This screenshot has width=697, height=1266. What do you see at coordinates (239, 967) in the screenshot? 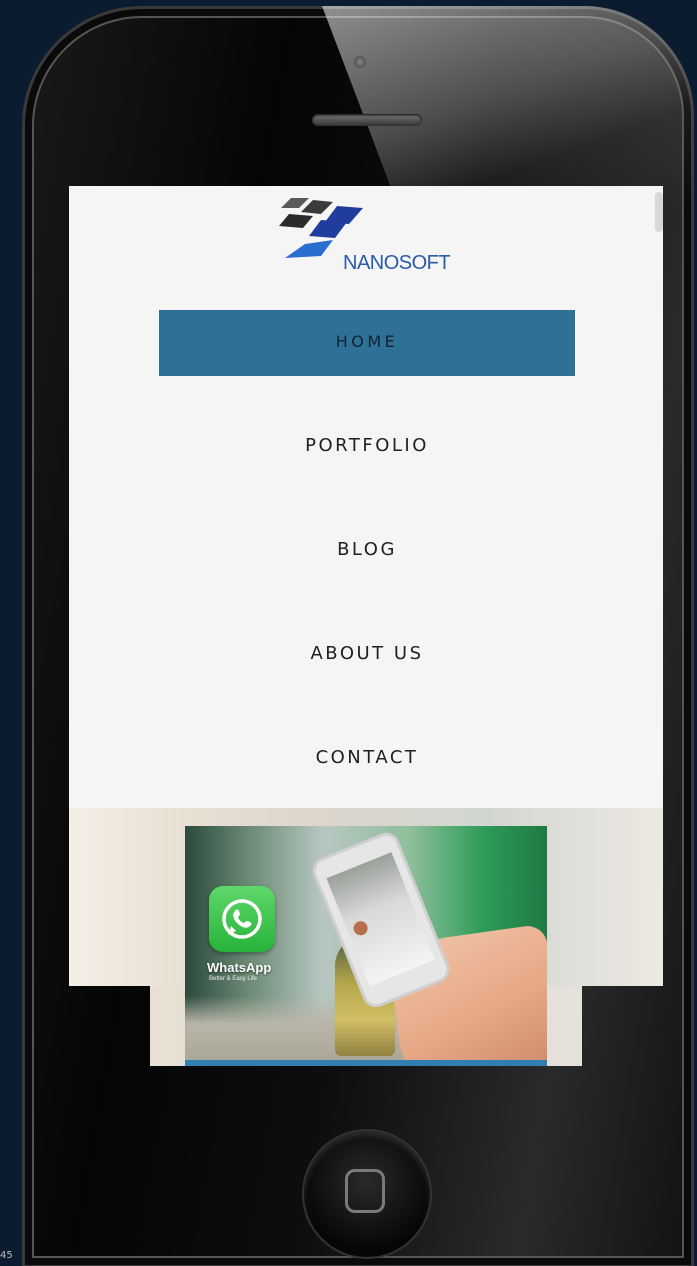
I see `whatsapp-title: WhatsApp` at bounding box center [239, 967].